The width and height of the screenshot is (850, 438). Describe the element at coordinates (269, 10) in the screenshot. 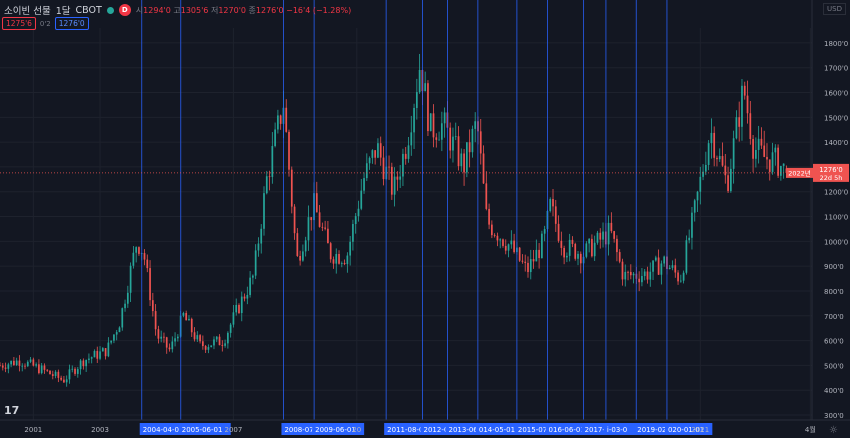

I see `close-value: 1276'0` at that location.